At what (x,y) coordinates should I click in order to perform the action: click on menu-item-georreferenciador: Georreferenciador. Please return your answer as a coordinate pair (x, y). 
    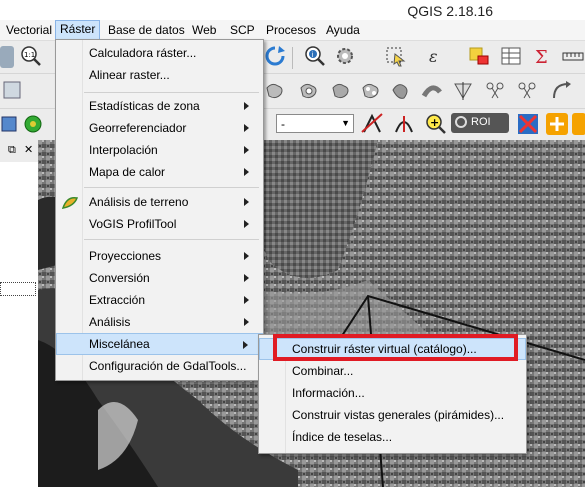
    Looking at the image, I should click on (159, 128).